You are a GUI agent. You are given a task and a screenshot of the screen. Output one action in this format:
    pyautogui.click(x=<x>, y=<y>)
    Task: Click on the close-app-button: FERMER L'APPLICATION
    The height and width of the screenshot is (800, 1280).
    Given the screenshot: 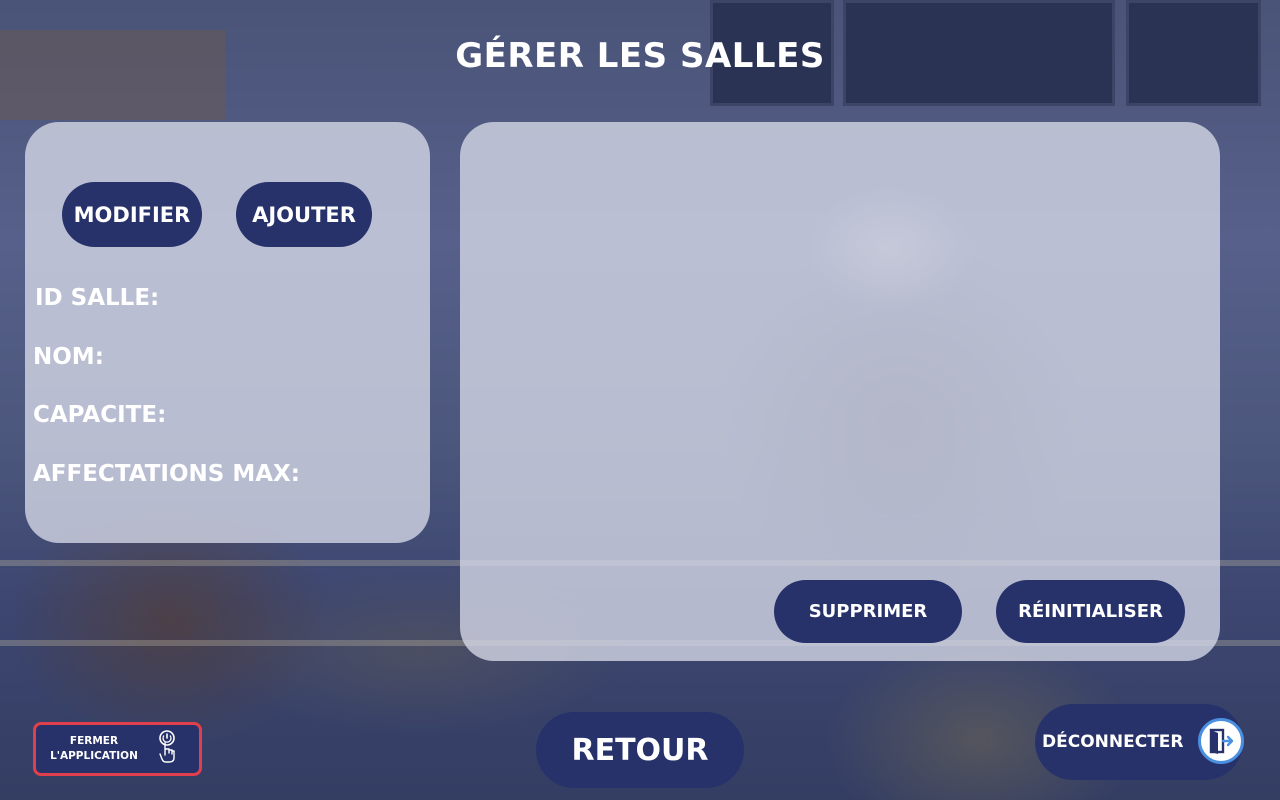 What is the action you would take?
    pyautogui.click(x=117, y=749)
    